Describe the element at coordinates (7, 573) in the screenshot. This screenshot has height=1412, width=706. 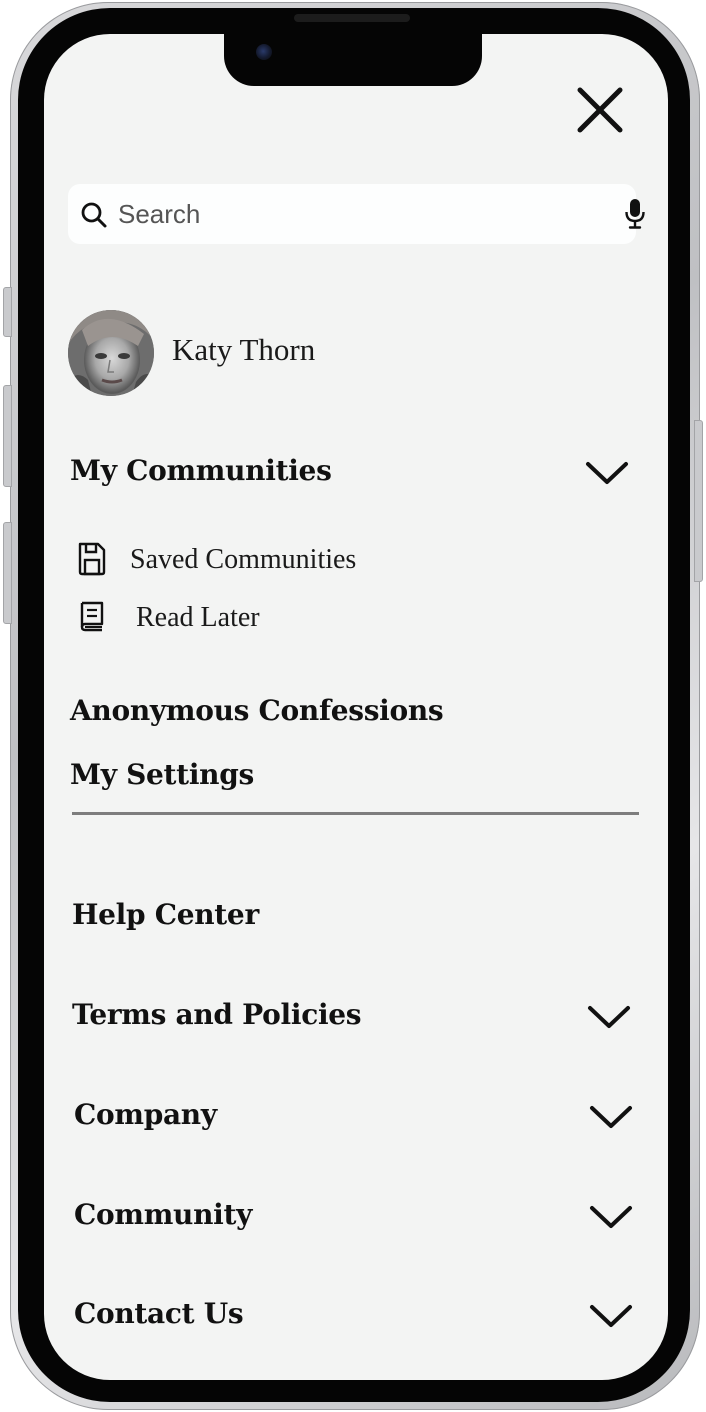
I see `volume-down-button` at that location.